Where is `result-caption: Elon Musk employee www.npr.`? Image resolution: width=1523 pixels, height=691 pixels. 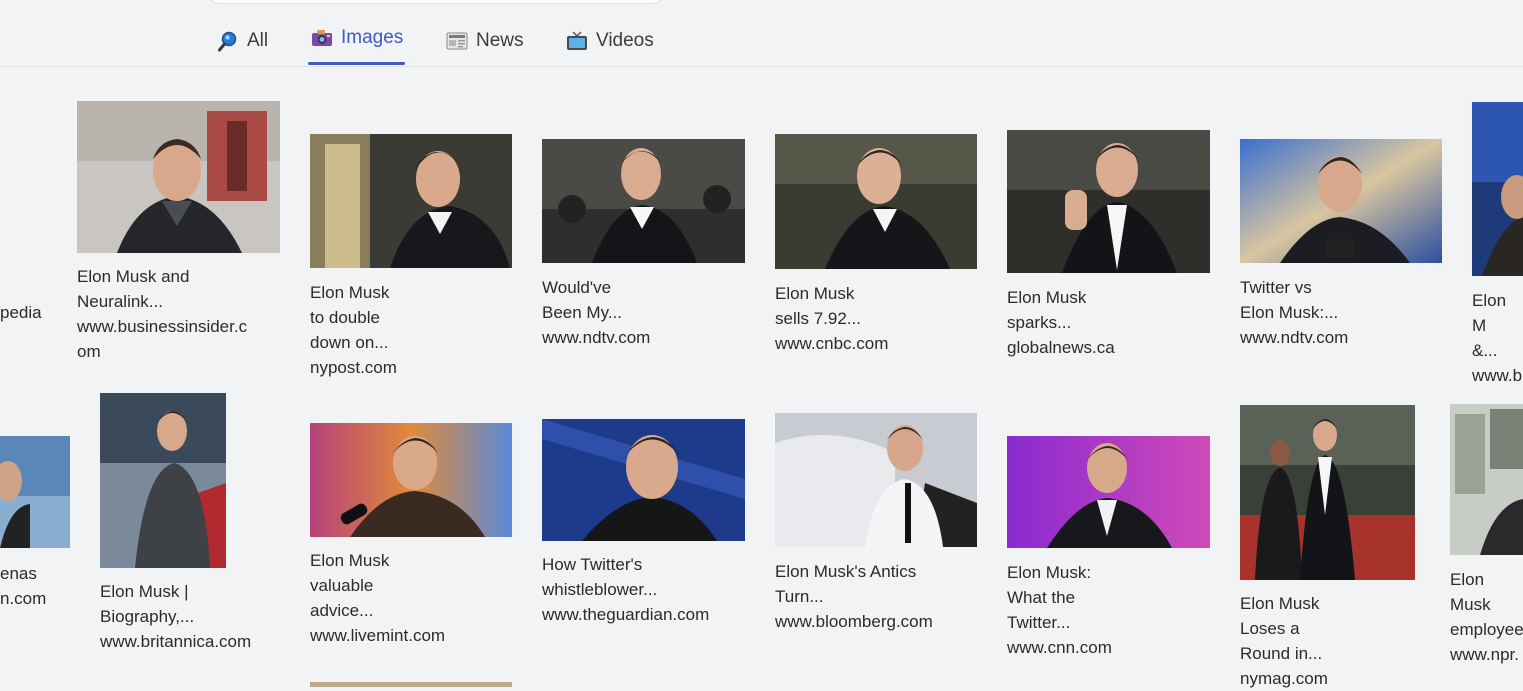 result-caption: Elon Musk employee www.npr. is located at coordinates (1486, 617).